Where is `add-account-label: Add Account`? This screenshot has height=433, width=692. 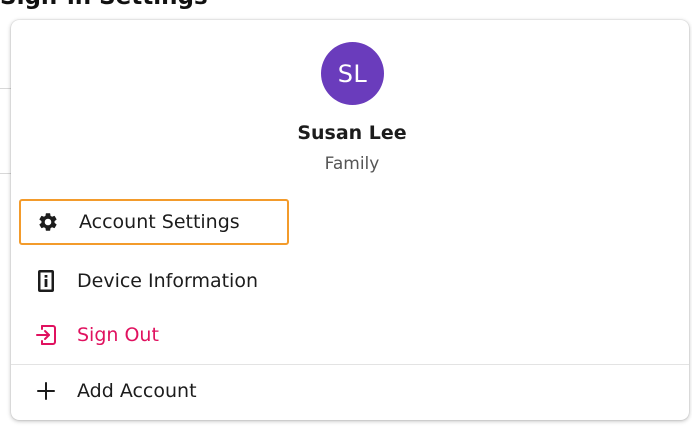 add-account-label: Add Account is located at coordinates (137, 391).